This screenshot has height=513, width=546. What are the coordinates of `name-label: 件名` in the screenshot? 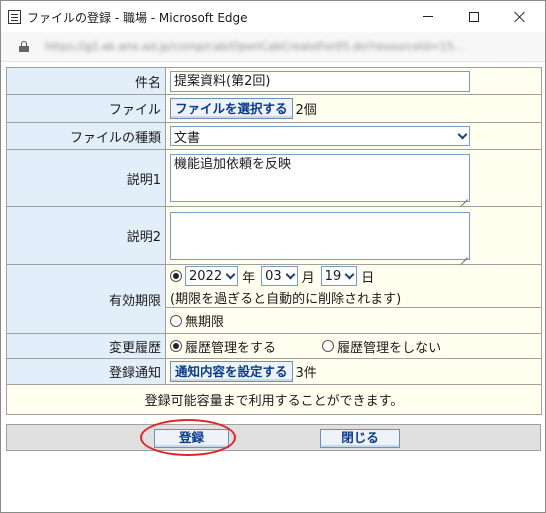 It's located at (86, 81).